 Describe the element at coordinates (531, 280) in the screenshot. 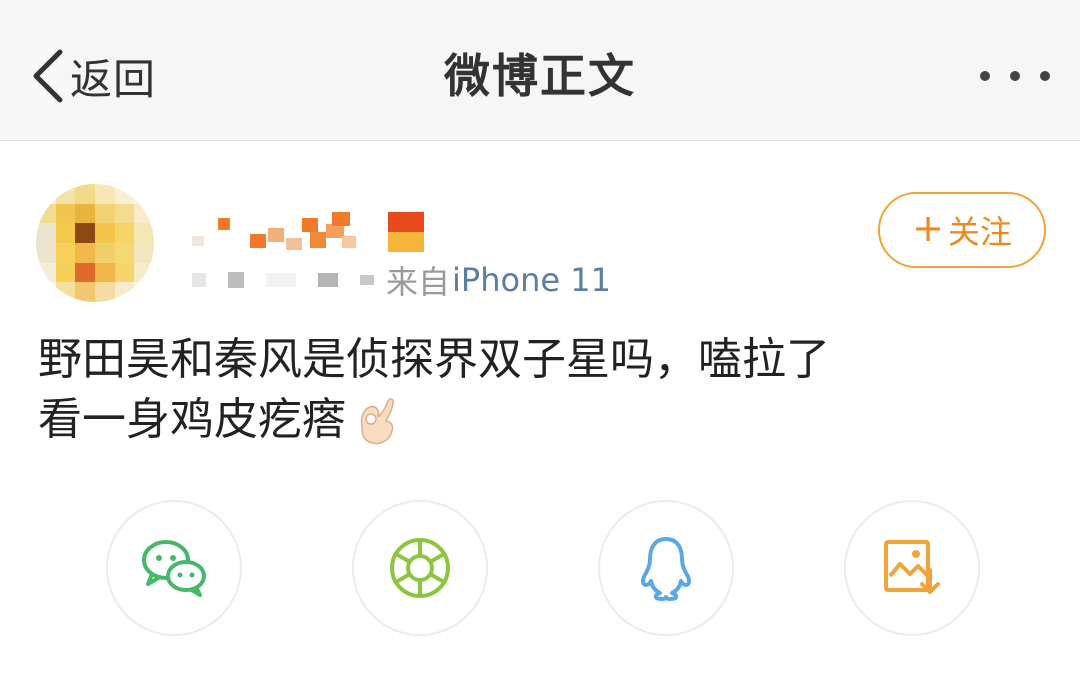

I see `source-device-link: iPhone 11` at that location.